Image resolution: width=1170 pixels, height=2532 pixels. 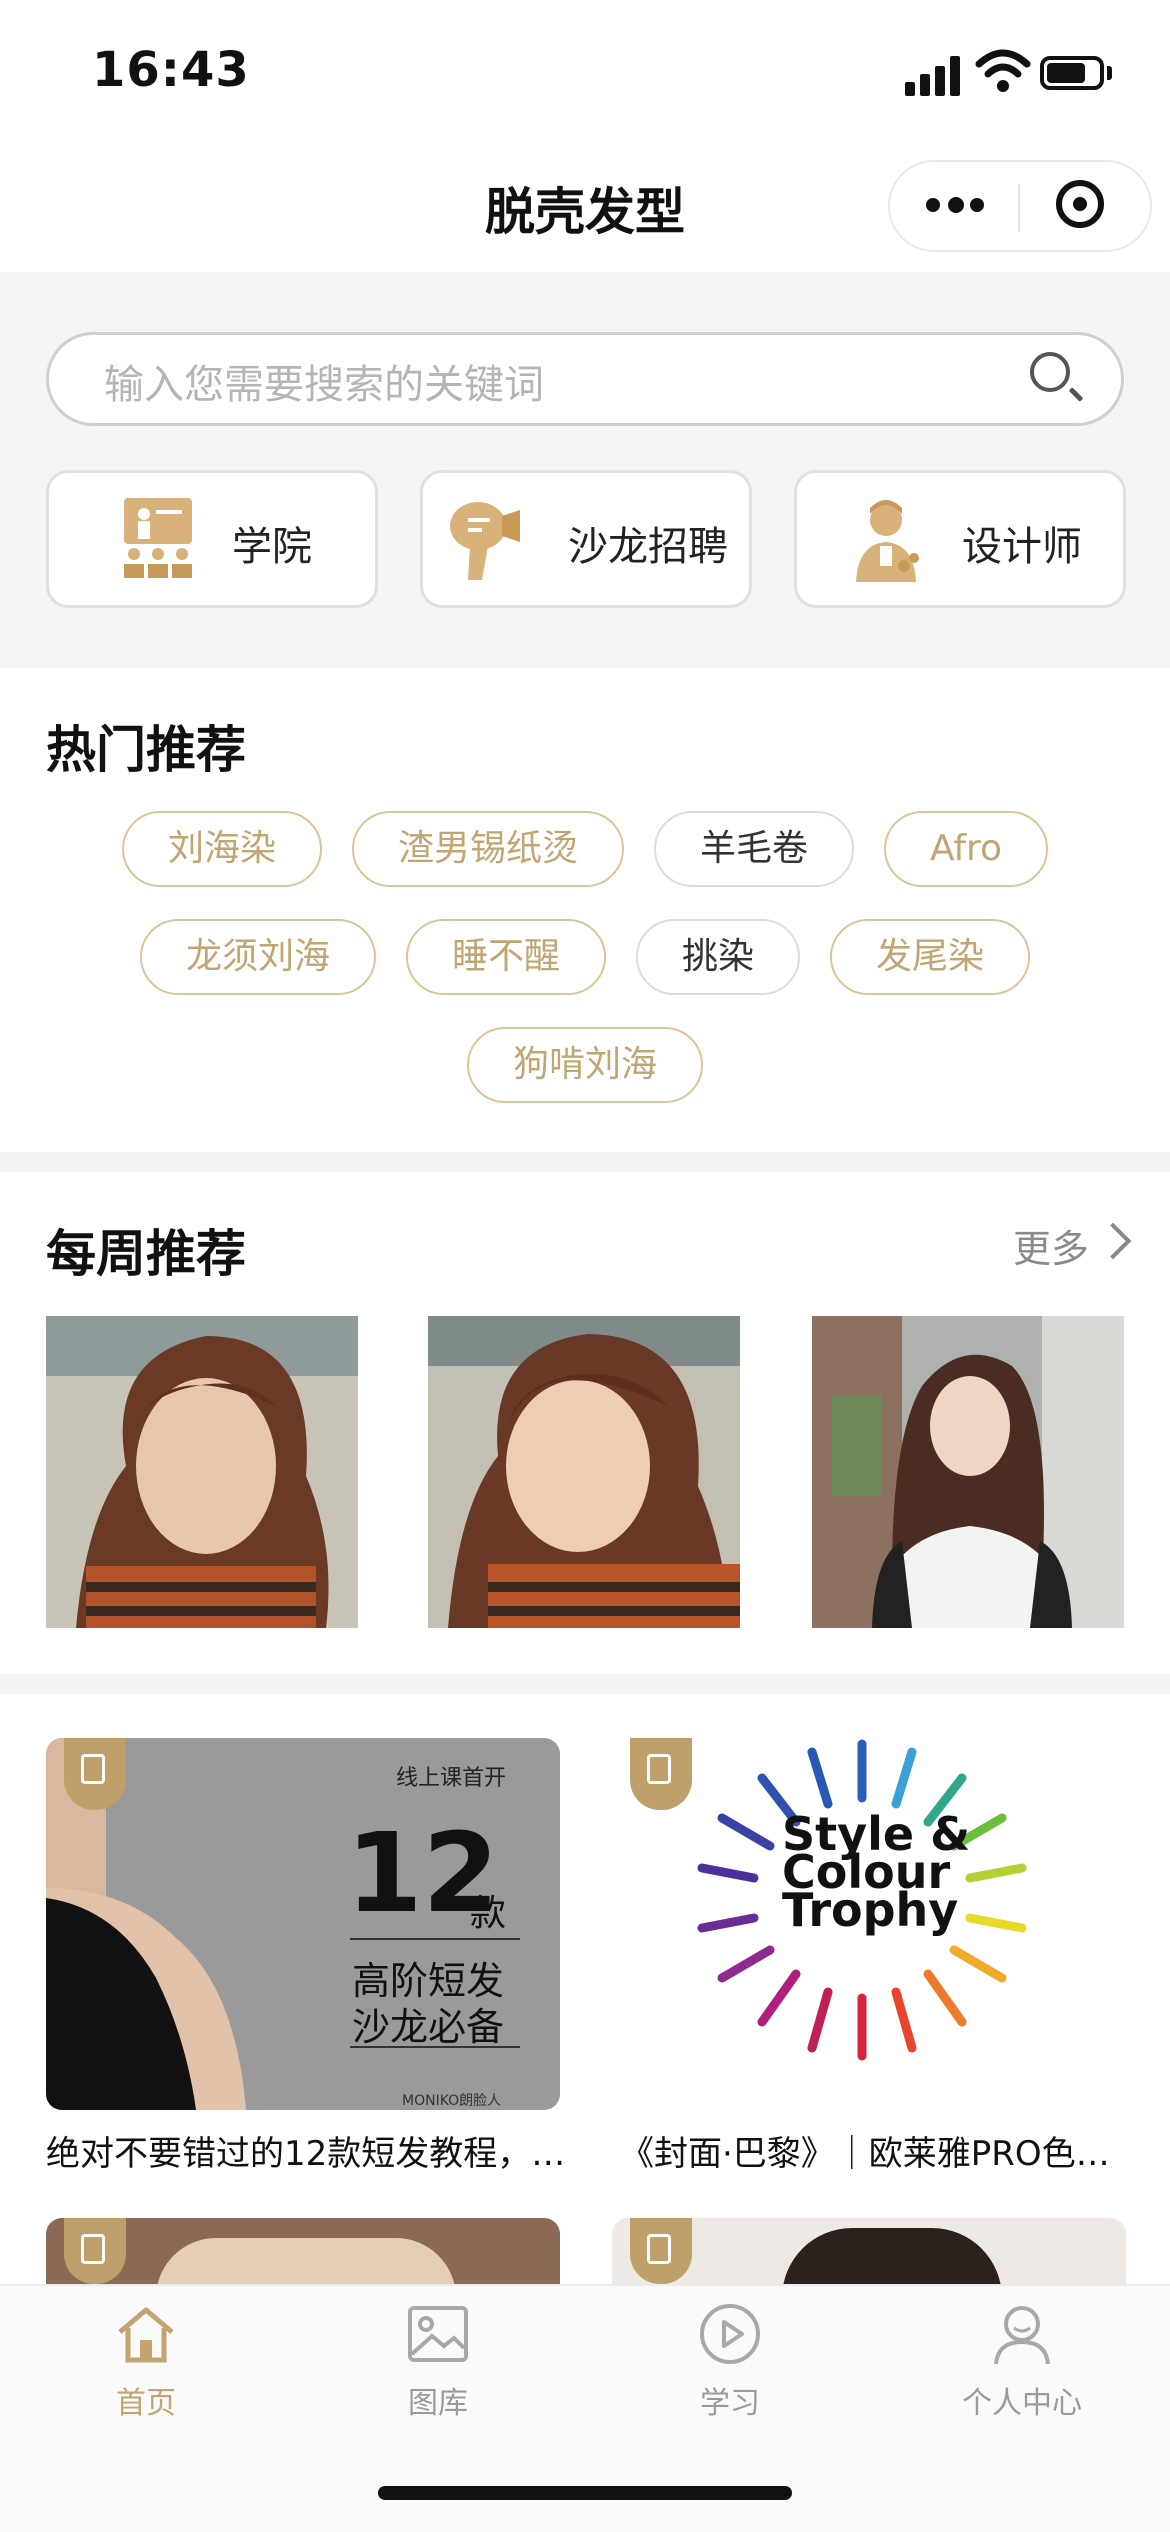 I want to click on quick-link-label: 沙龙招聘, so click(x=648, y=547).